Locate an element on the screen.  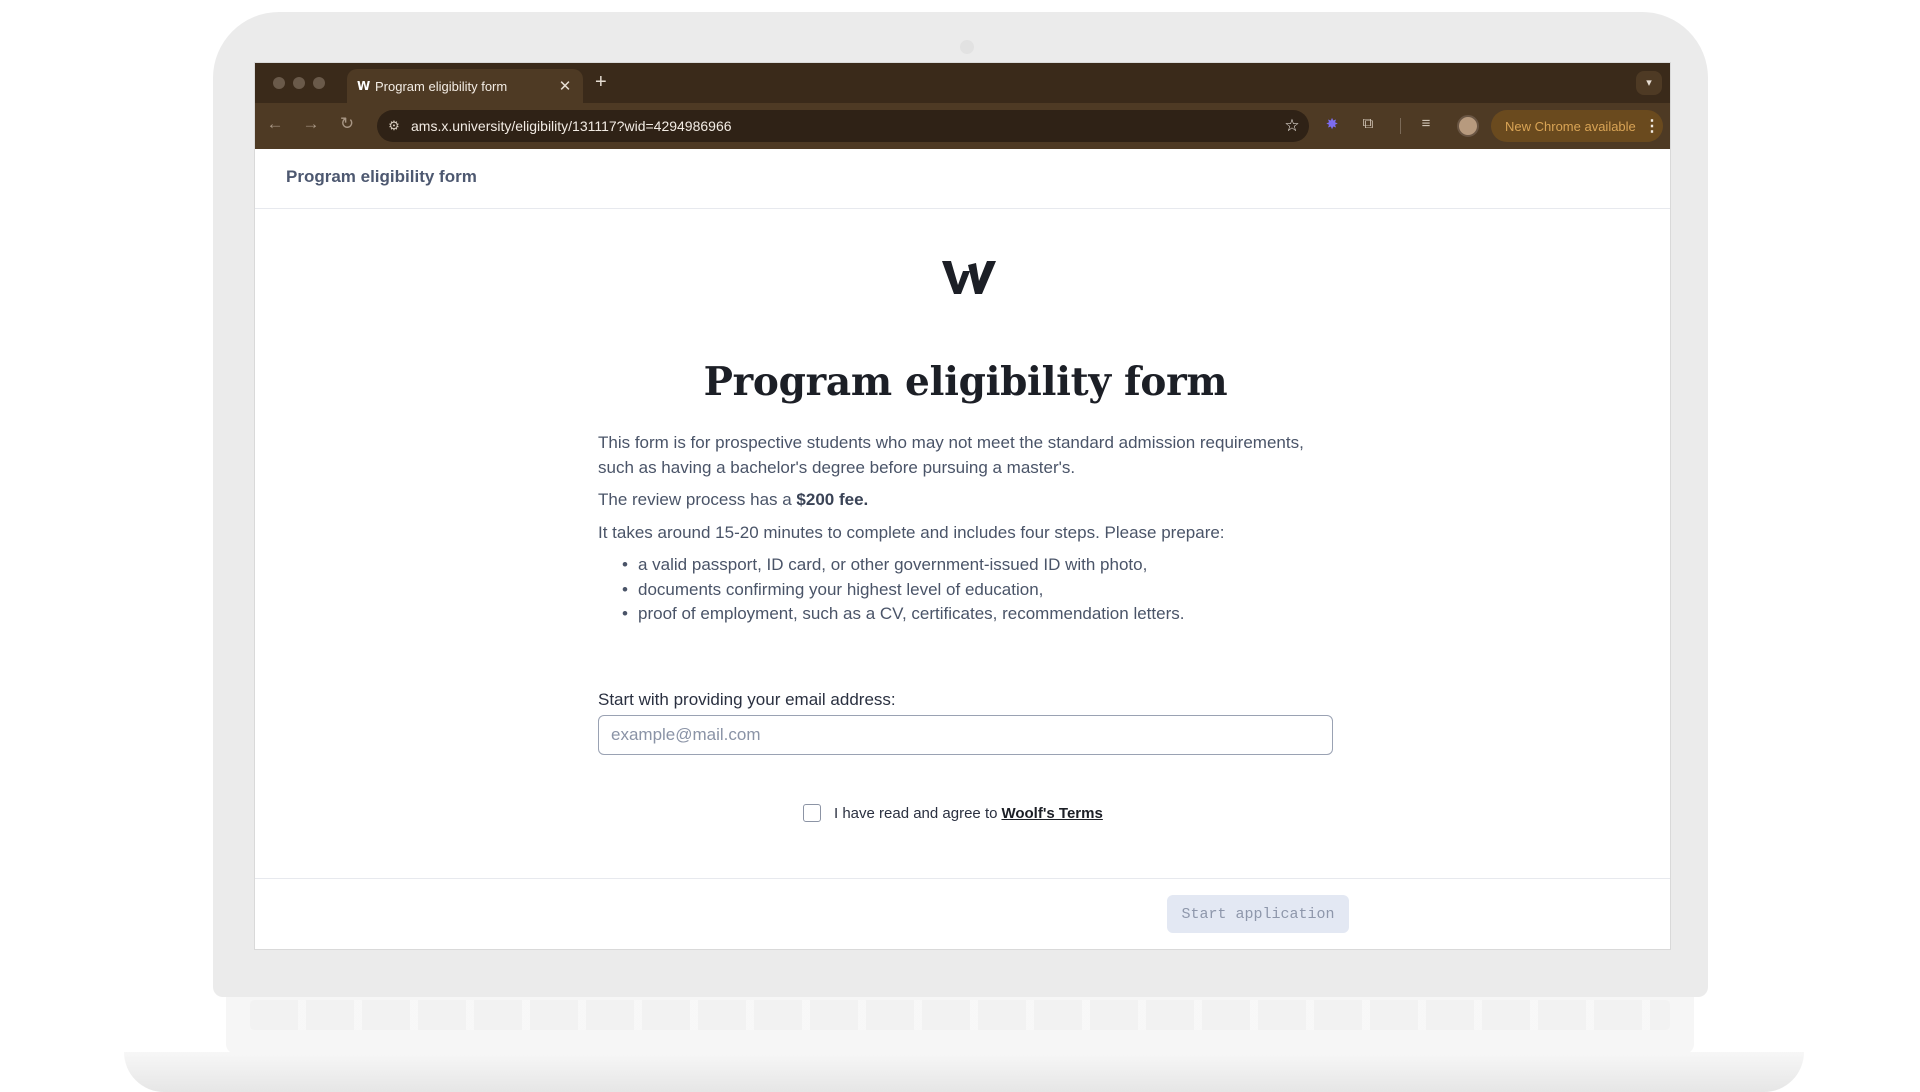
fee-amount: $200 fee. is located at coordinates (832, 499).